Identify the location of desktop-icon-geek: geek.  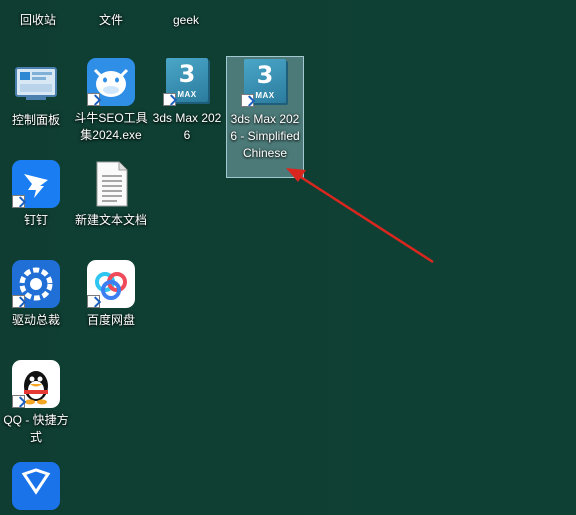
(186, 14).